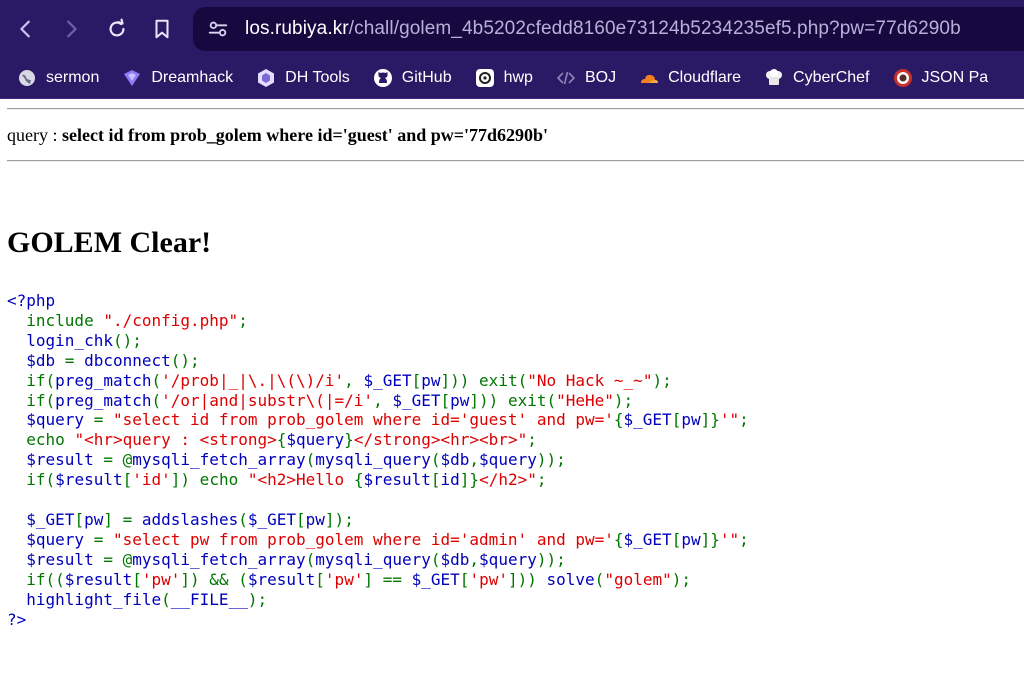  What do you see at coordinates (690, 78) in the screenshot?
I see `bookmark-cloudflare: Cloudflare` at bounding box center [690, 78].